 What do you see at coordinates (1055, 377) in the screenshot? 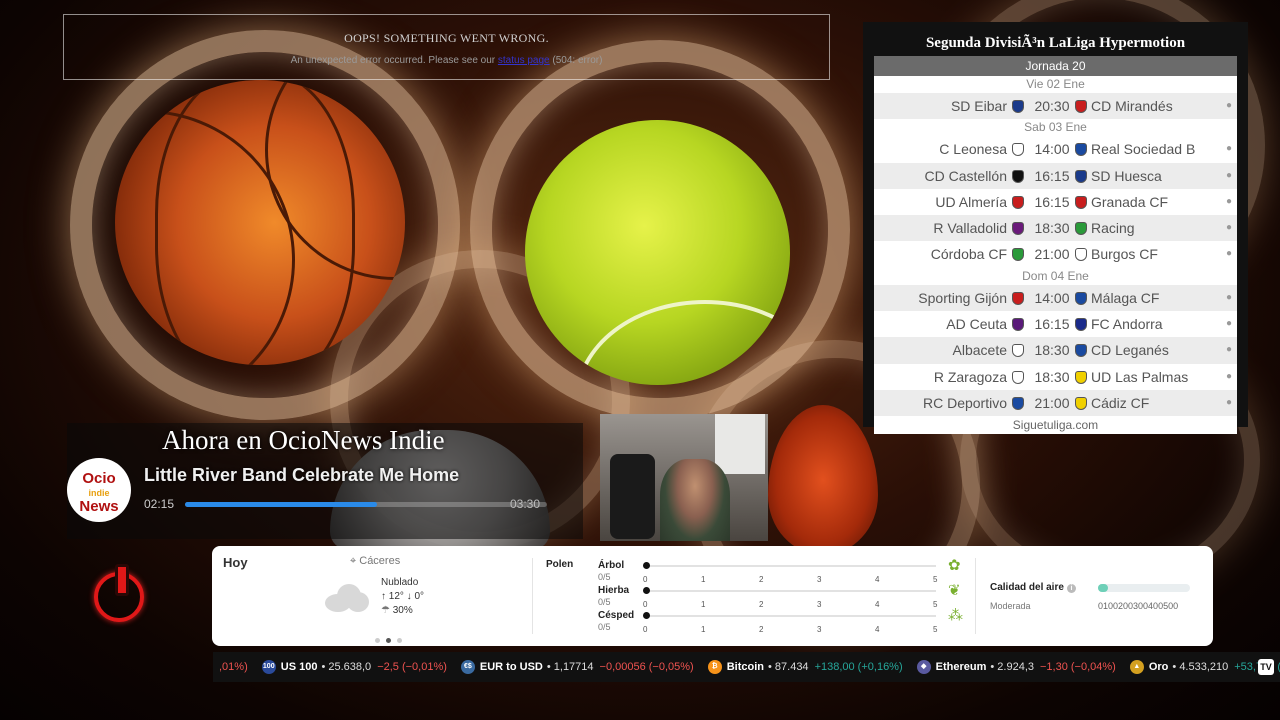
I see `match-row: R Zaragoza 18:30 UD Las Palmas ●` at bounding box center [1055, 377].